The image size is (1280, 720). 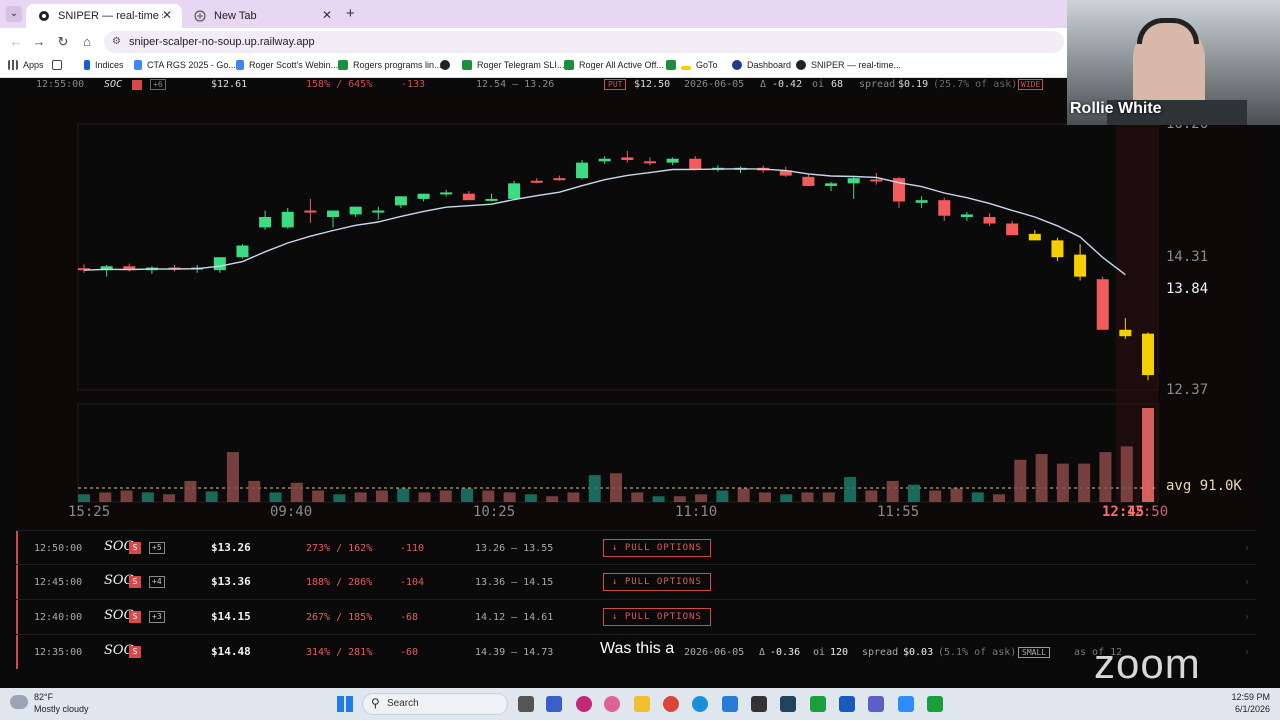 What do you see at coordinates (692, 65) in the screenshot?
I see `bookmark-goto: GoTo` at bounding box center [692, 65].